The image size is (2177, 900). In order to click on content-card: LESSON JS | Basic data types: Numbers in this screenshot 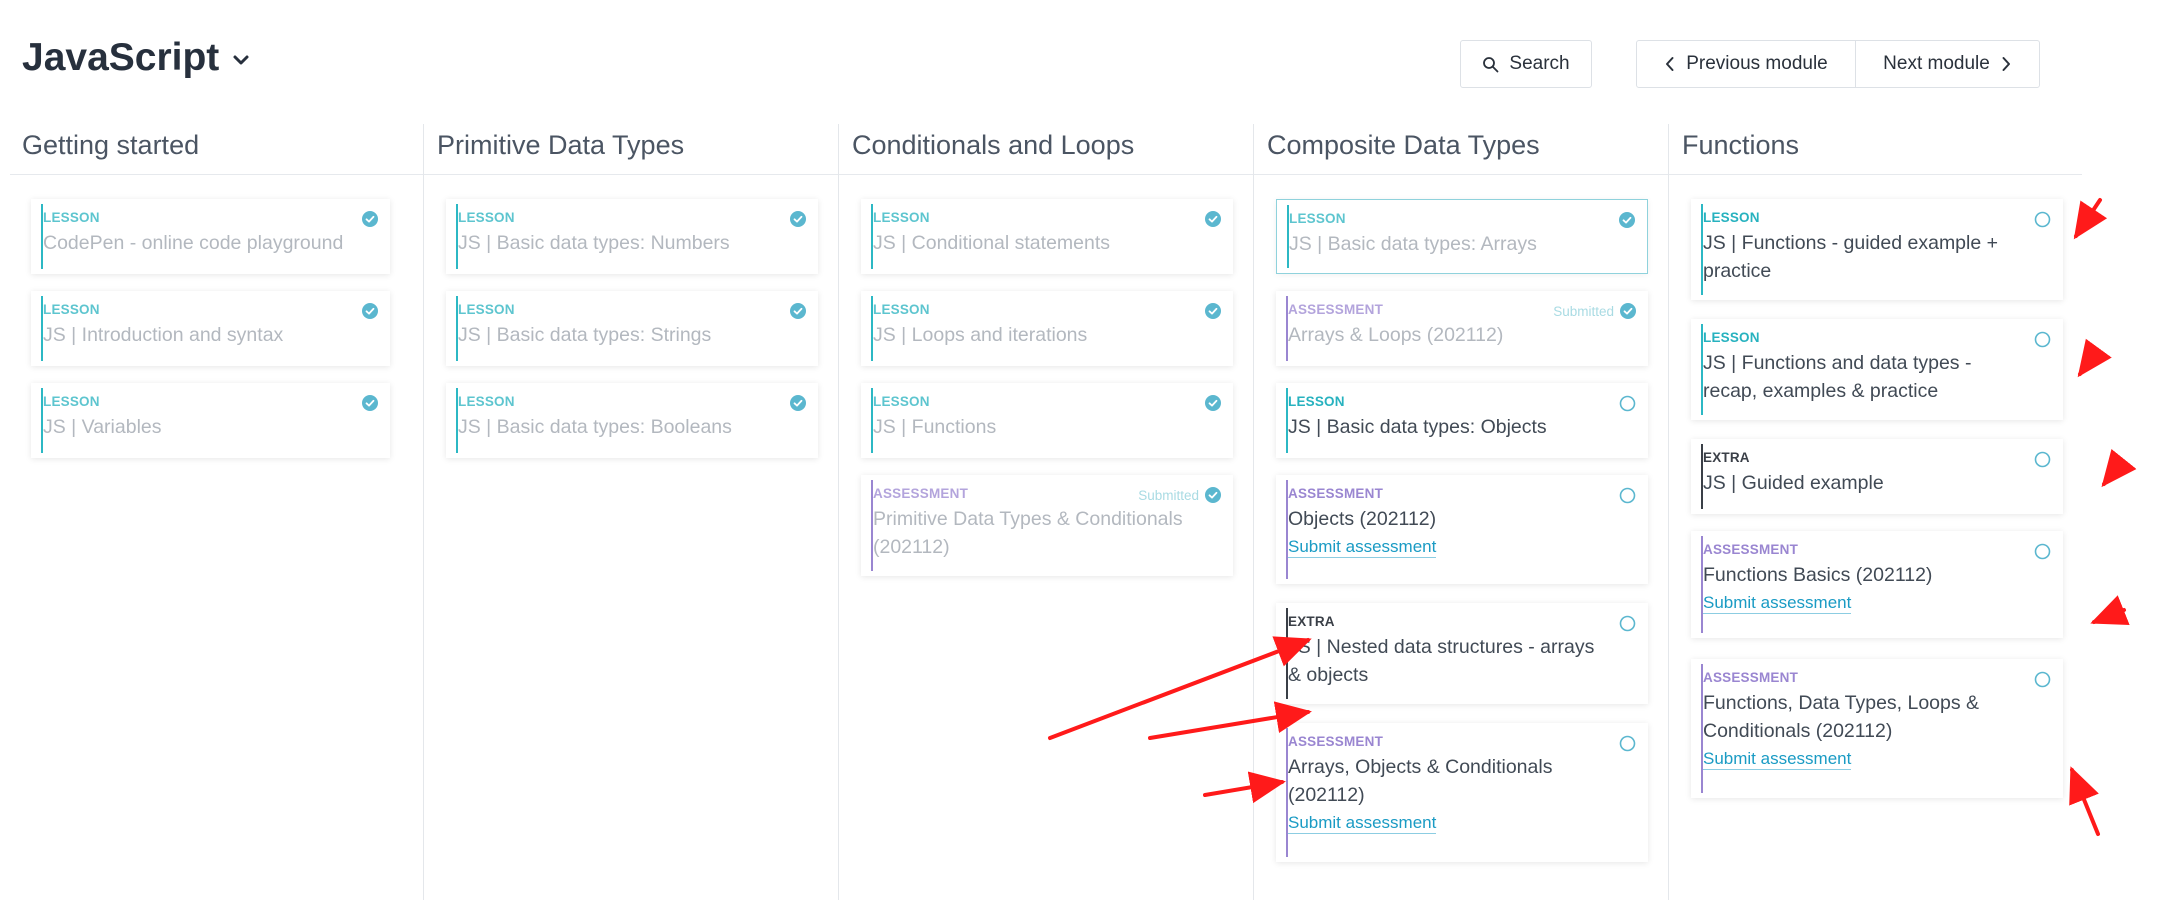, I will do `click(632, 236)`.